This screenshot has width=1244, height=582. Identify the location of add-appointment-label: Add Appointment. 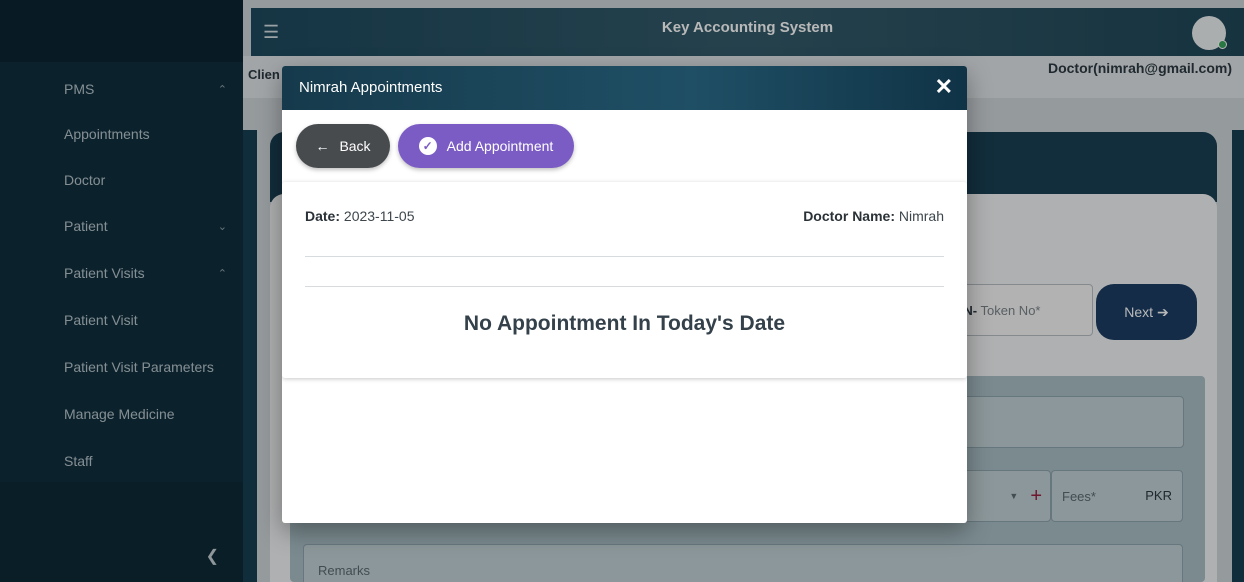
(500, 146).